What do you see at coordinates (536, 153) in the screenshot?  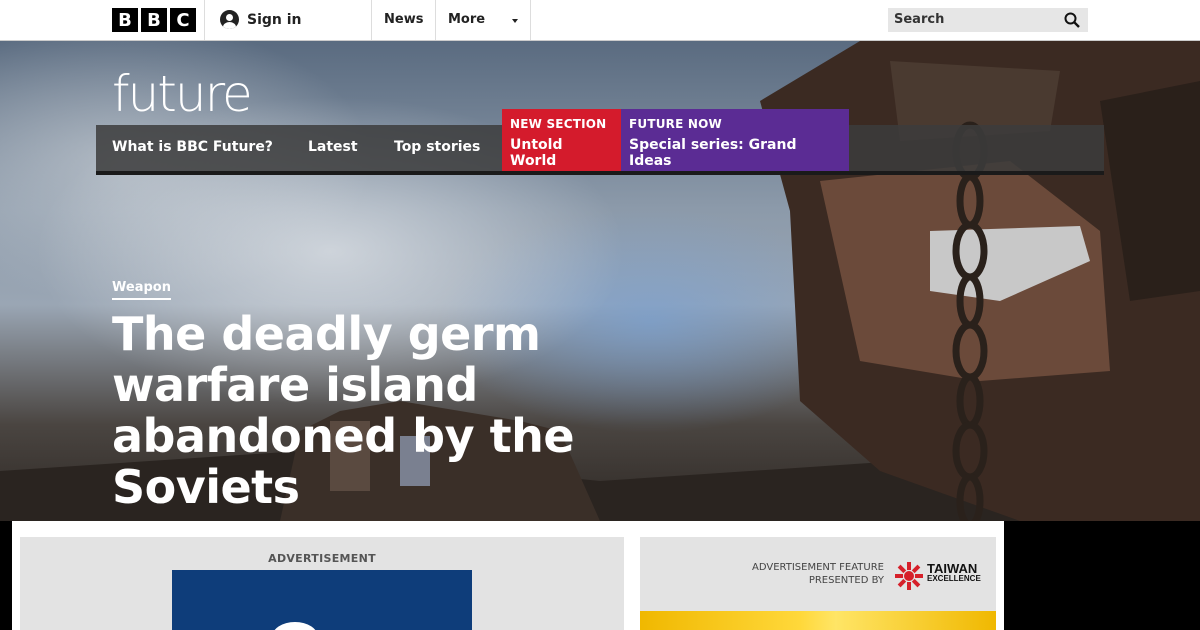 I see `promo-title: Untold World` at bounding box center [536, 153].